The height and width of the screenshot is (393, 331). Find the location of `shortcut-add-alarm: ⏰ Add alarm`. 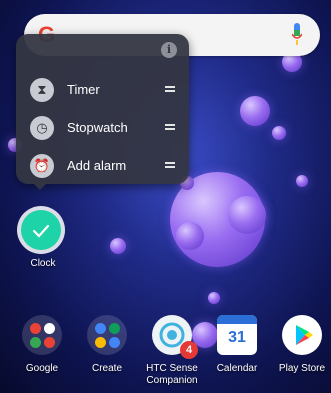

shortcut-add-alarm: ⏰ Add alarm is located at coordinates (102, 166).